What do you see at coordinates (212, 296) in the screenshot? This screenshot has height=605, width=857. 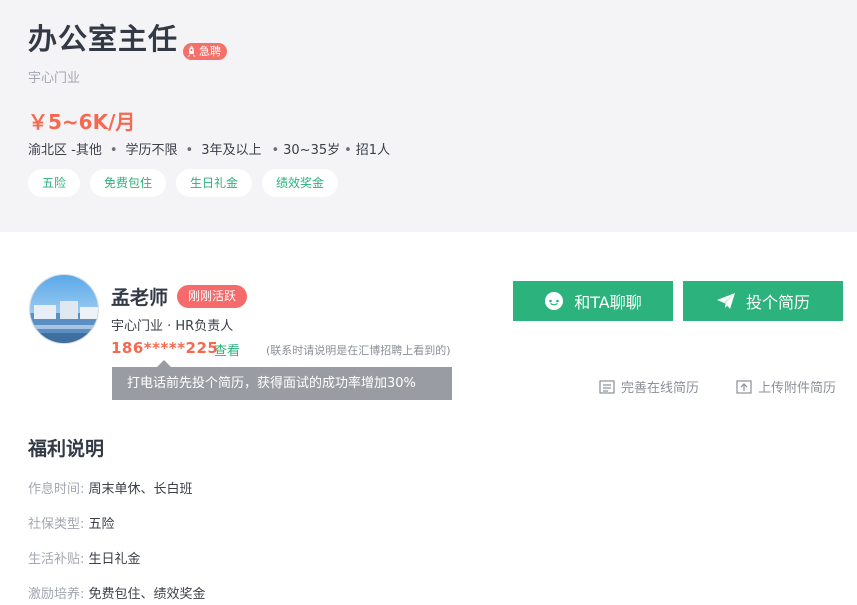 I see `active-status-badge: 刚刚活跃` at bounding box center [212, 296].